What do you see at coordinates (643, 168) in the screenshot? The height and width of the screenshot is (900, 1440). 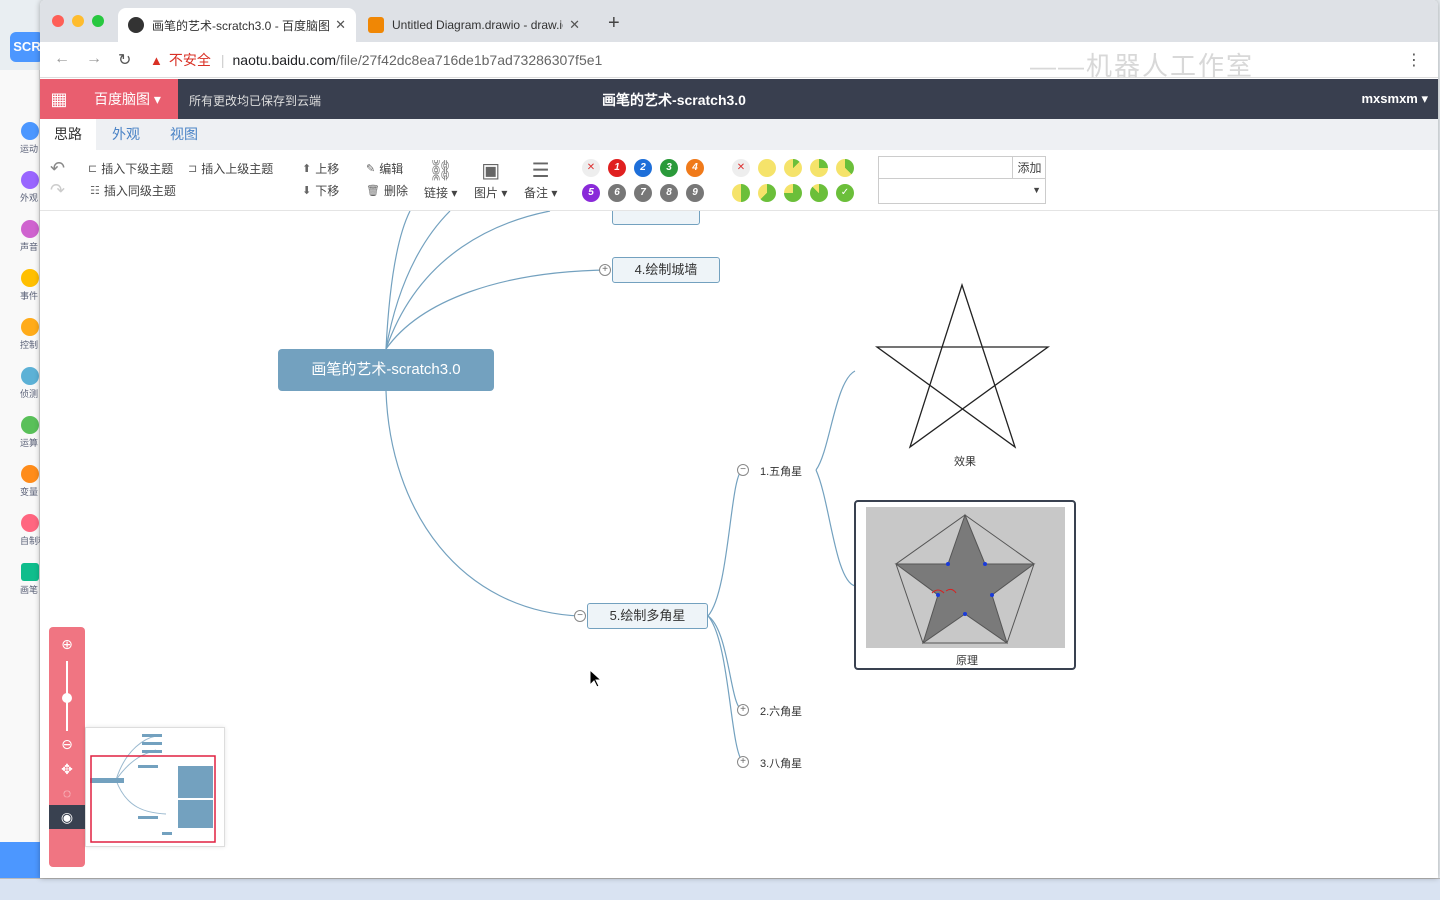 I see `priority-2-icon: 2` at bounding box center [643, 168].